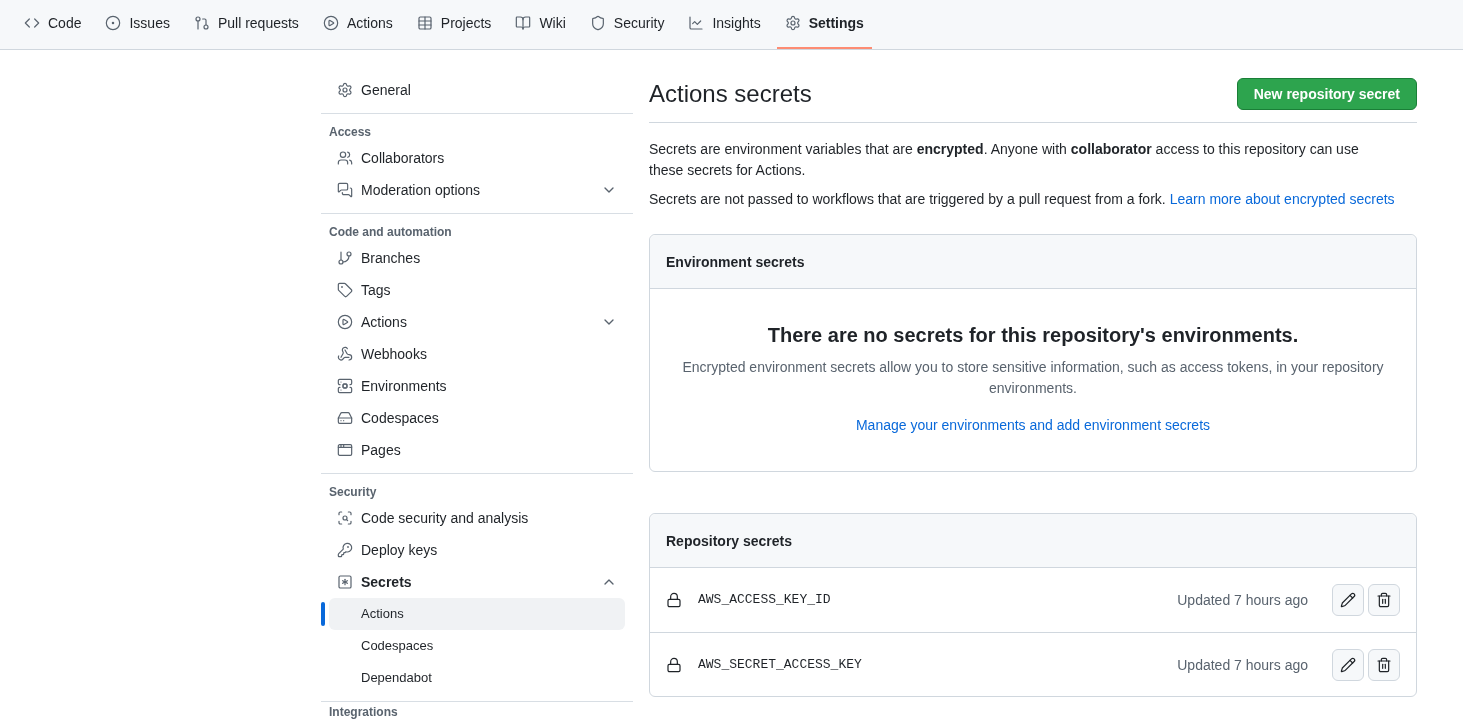 The image size is (1463, 720). What do you see at coordinates (345, 190) in the screenshot?
I see `comment-icon` at bounding box center [345, 190].